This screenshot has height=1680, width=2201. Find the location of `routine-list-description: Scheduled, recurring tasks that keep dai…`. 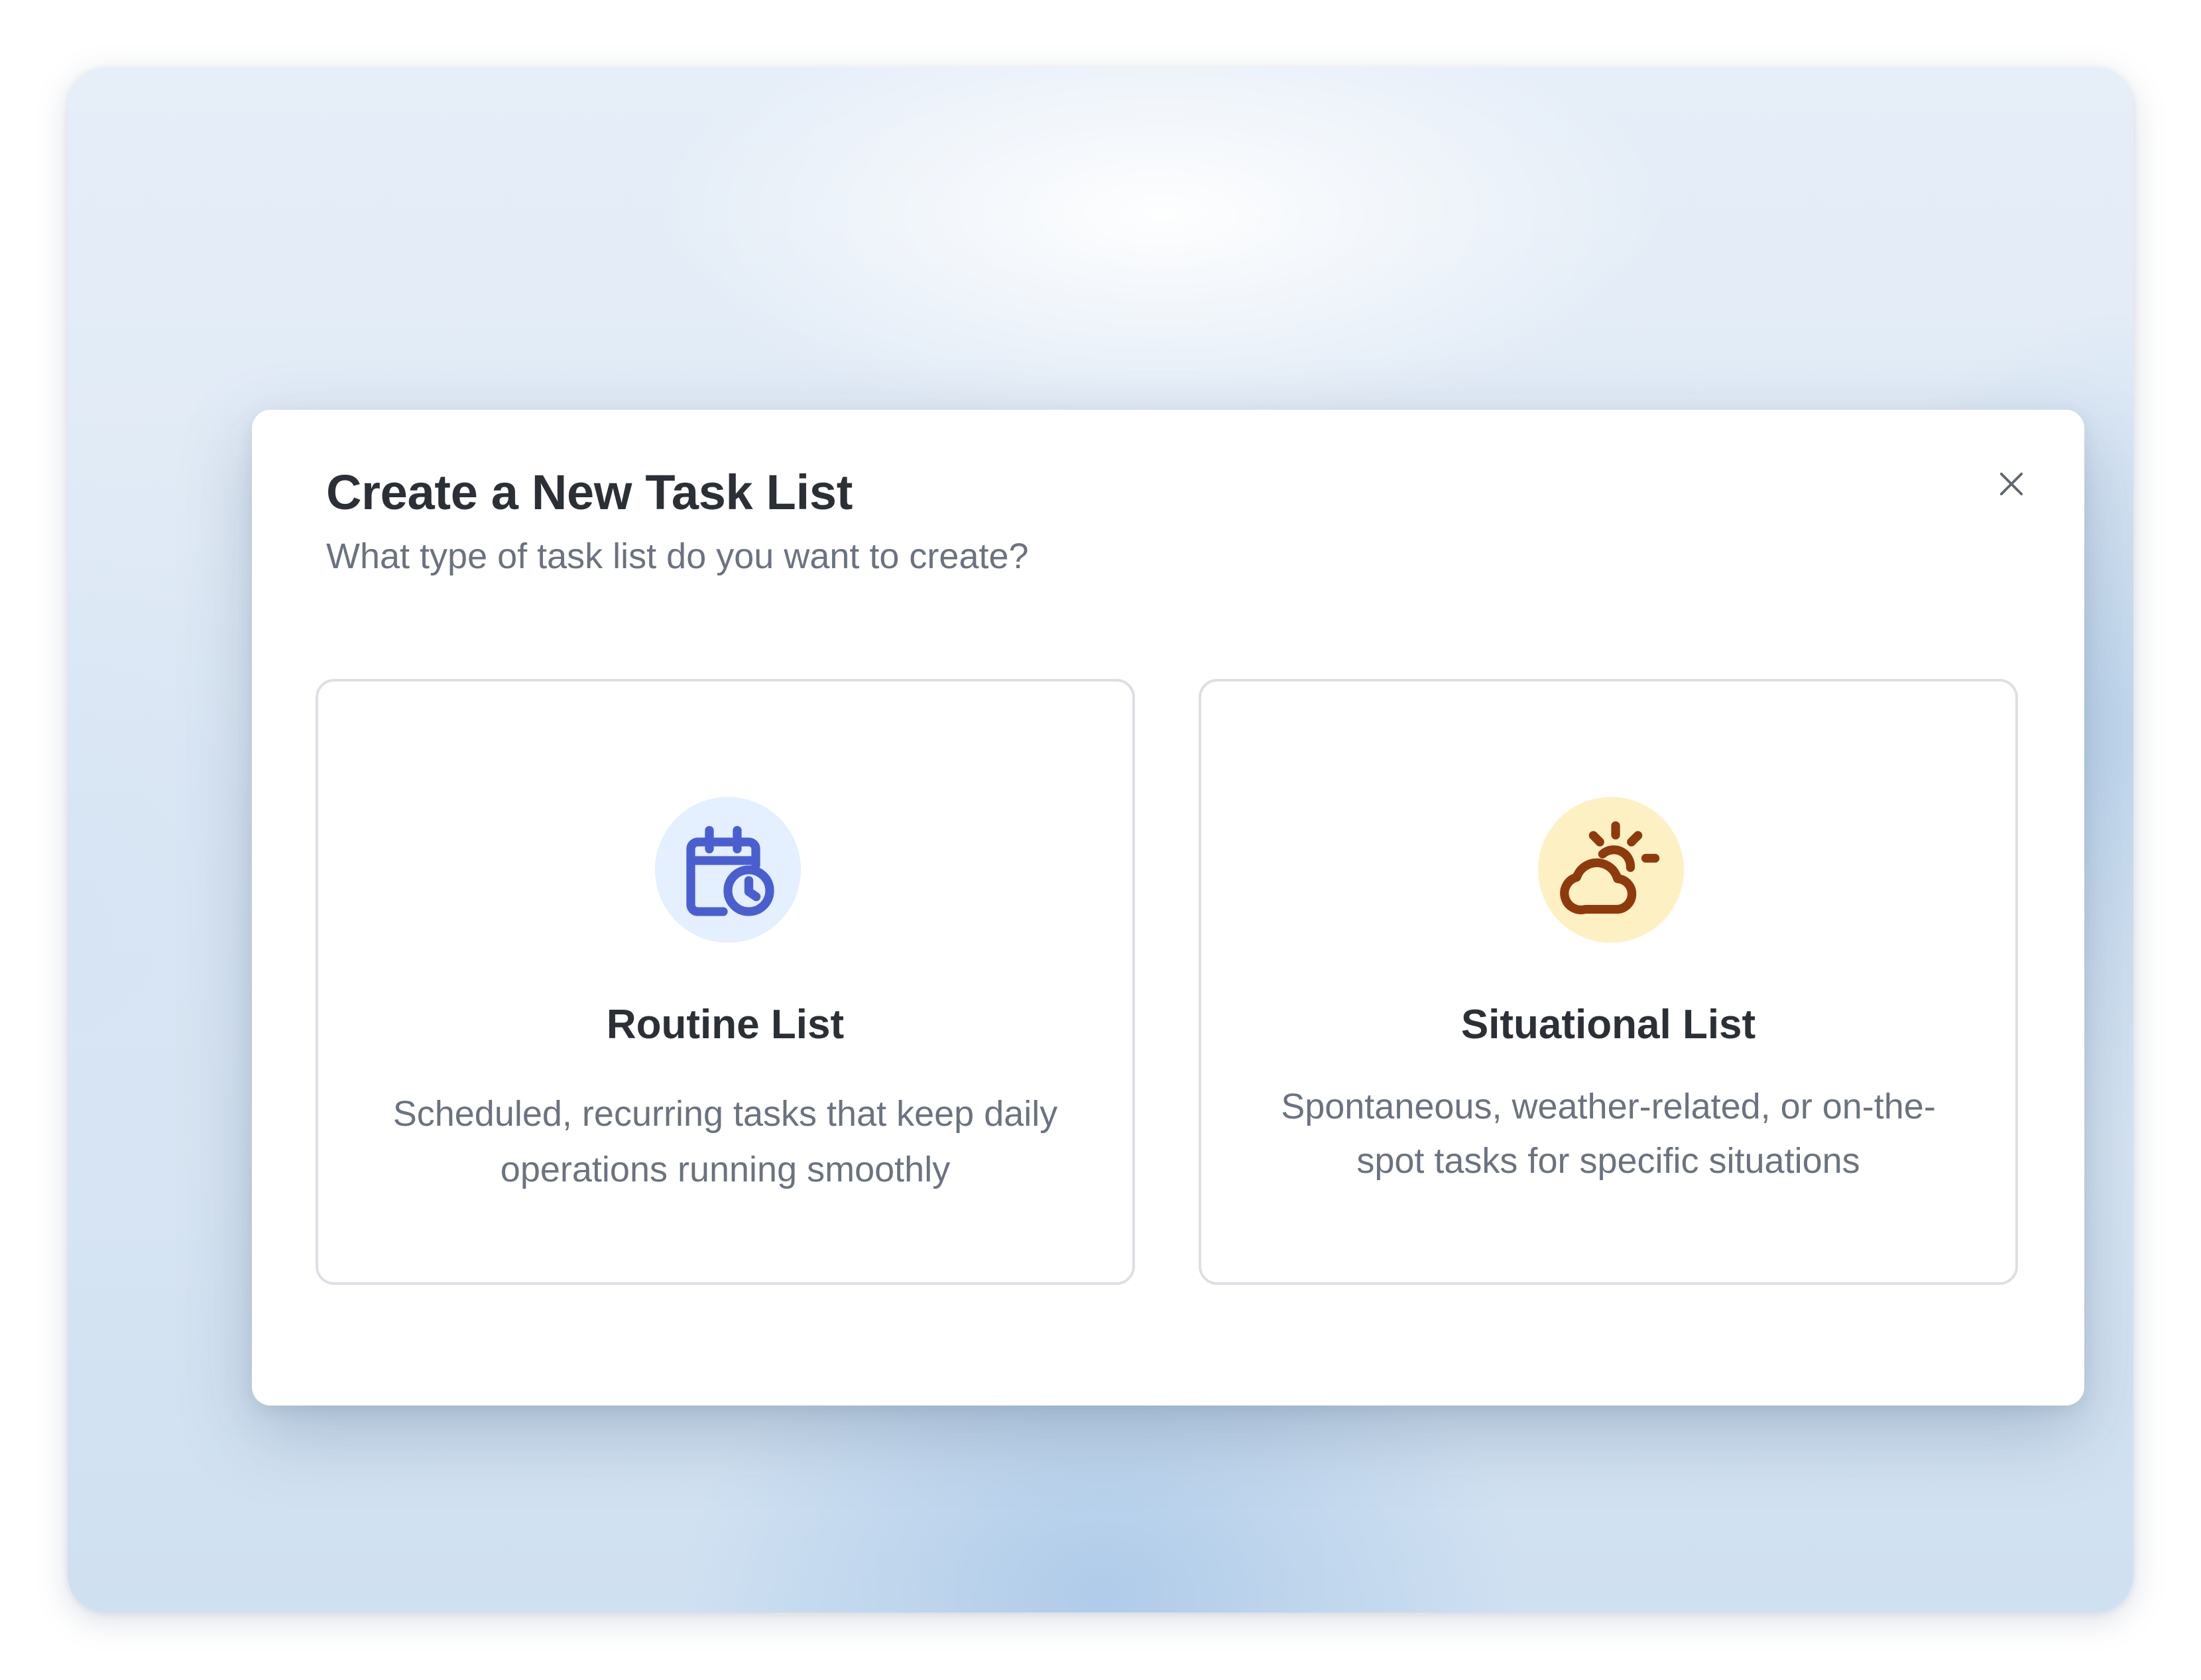

routine-list-description: Scheduled, recurring tasks that keep dai… is located at coordinates (725, 1141).